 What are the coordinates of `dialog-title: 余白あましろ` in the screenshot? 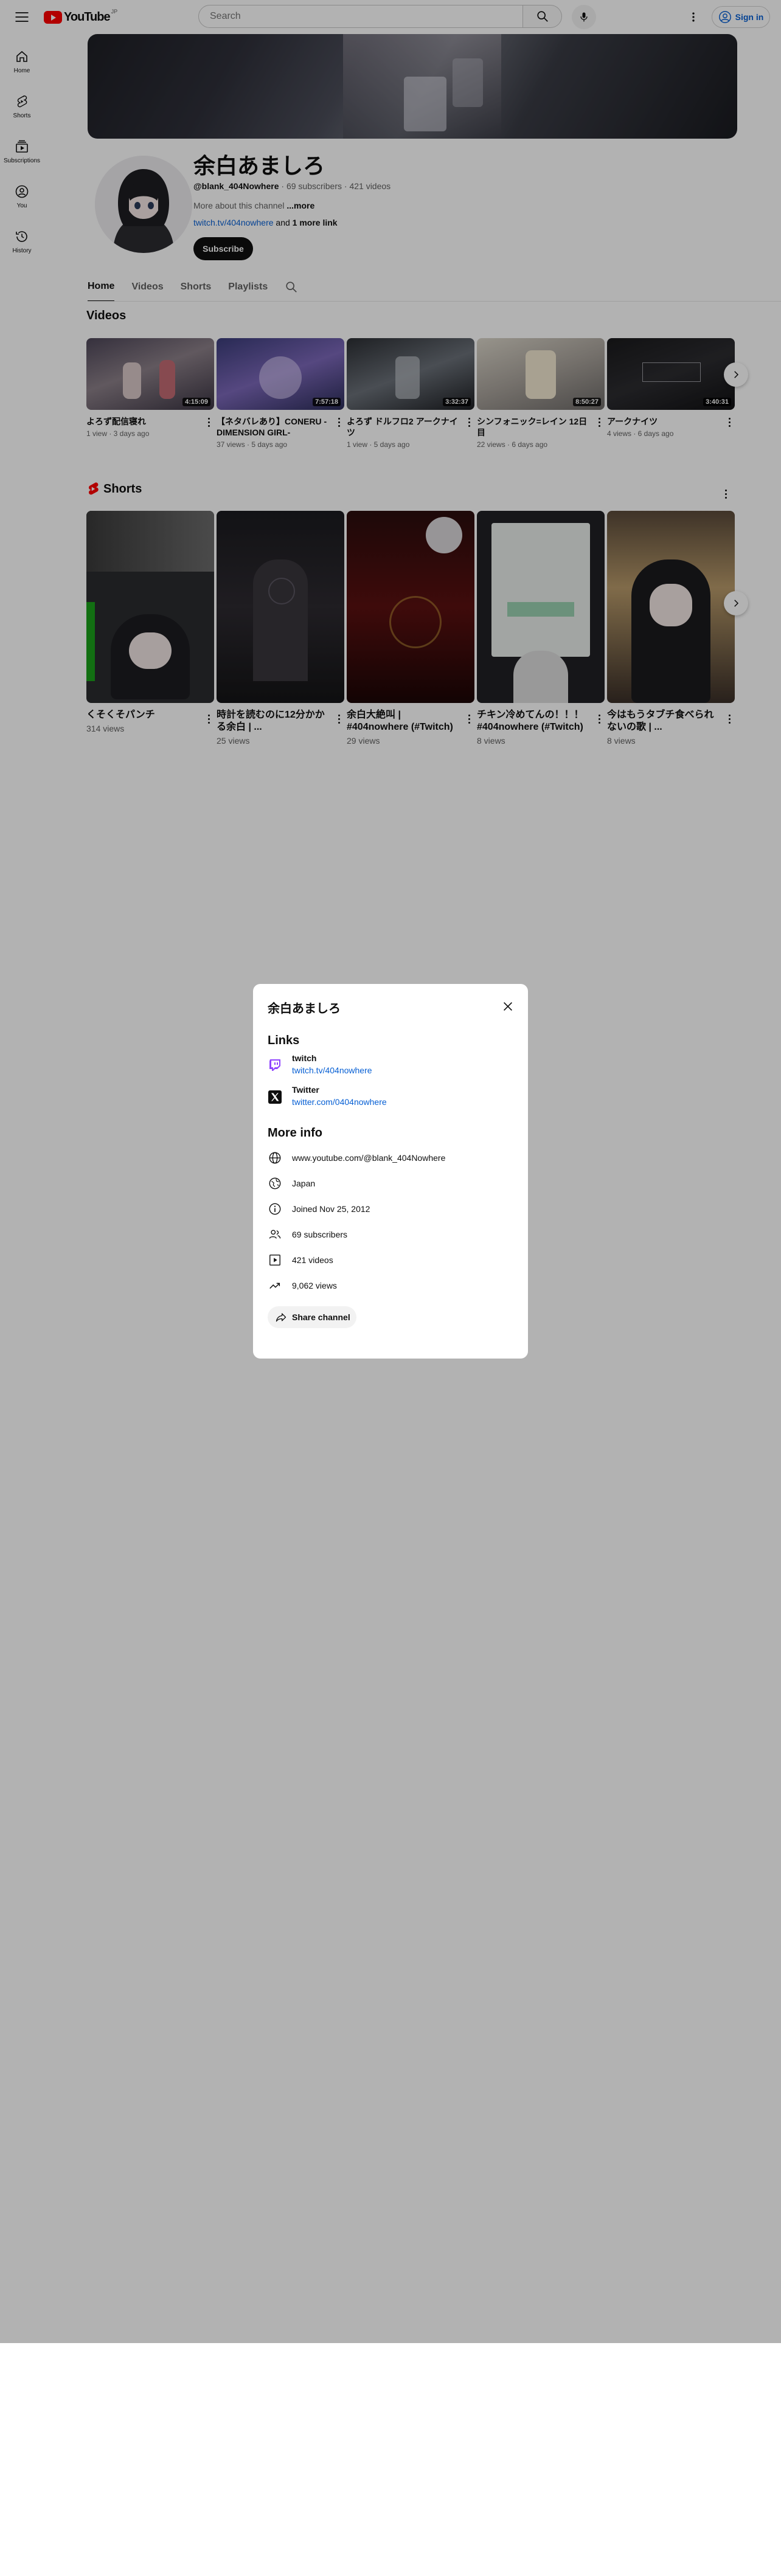 It's located at (305, 1009).